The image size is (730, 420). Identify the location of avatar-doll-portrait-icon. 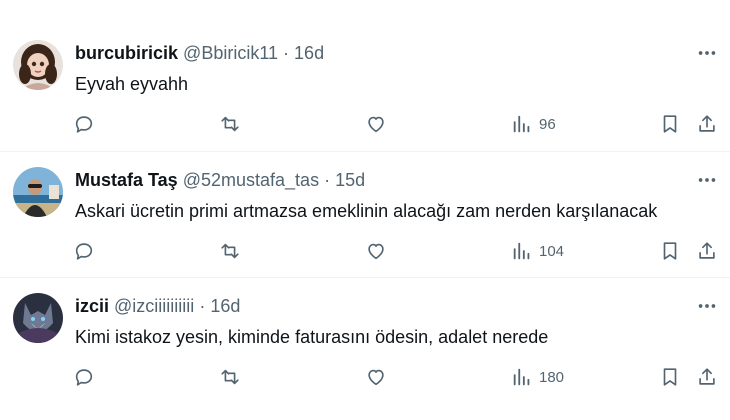
(38, 65).